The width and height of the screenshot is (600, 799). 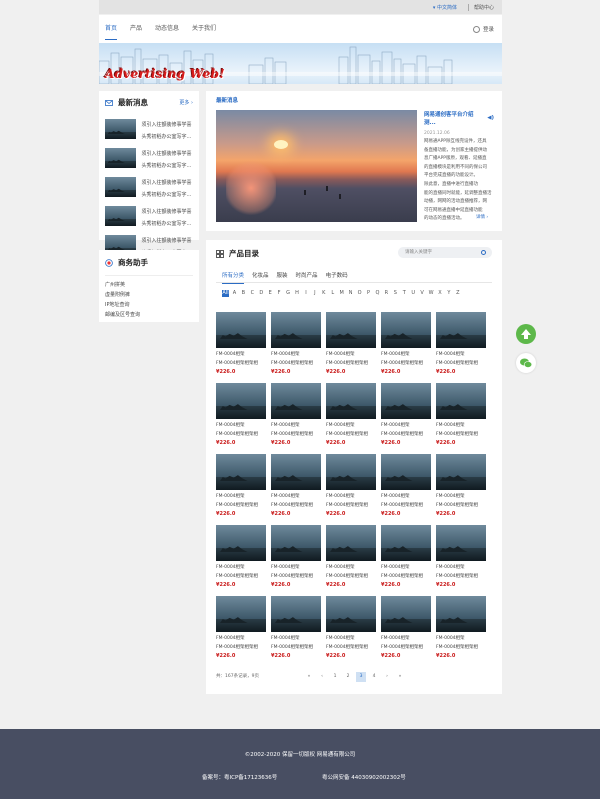 I want to click on nav-item-products: 产品, so click(x=136, y=29).